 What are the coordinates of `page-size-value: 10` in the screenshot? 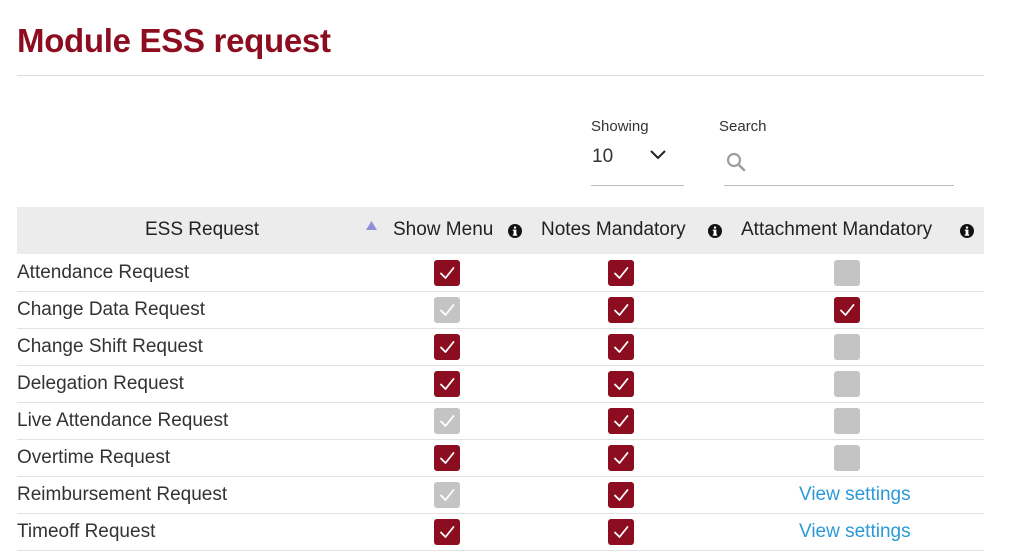 It's located at (603, 156).